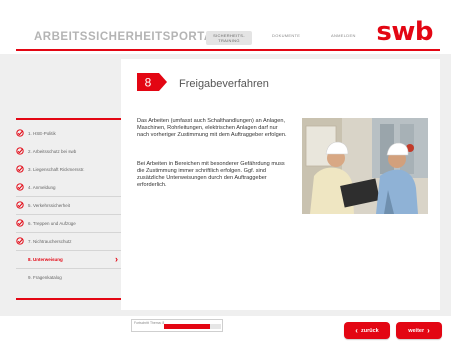  I want to click on sidebar-top-divider, so click(69, 119).